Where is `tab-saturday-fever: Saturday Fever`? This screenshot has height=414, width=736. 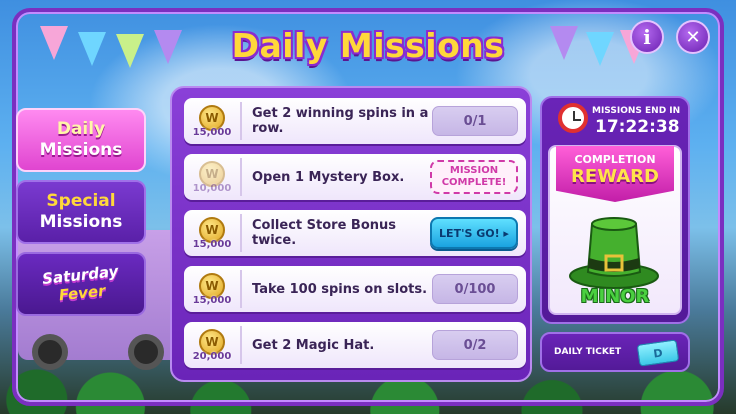
tab-saturday-fever: Saturday Fever is located at coordinates (81, 284).